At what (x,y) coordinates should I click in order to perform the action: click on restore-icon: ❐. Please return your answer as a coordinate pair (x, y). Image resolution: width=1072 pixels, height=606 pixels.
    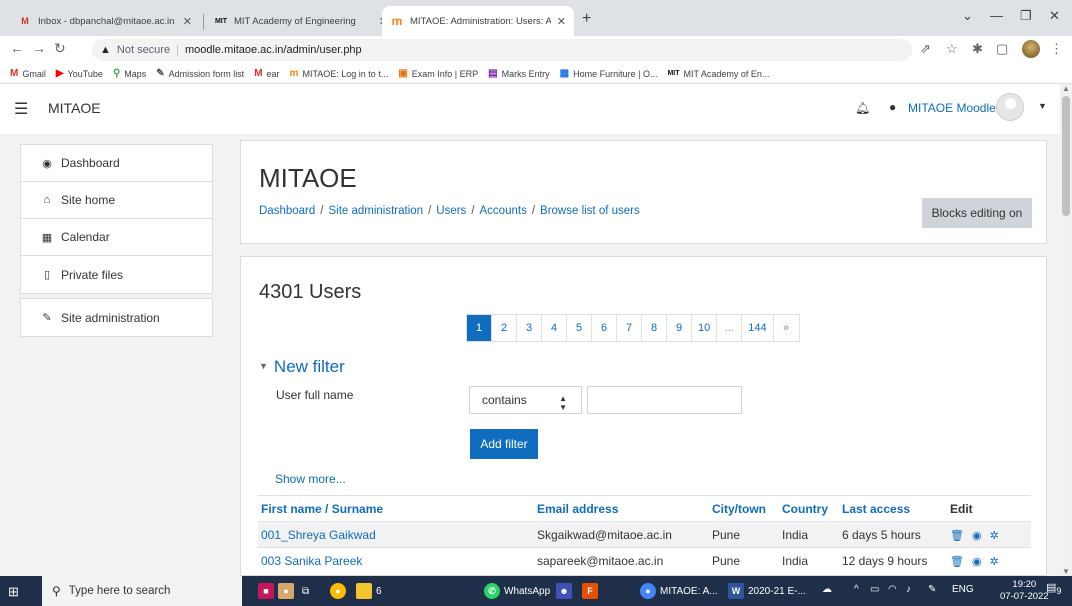
    Looking at the image, I should click on (1026, 16).